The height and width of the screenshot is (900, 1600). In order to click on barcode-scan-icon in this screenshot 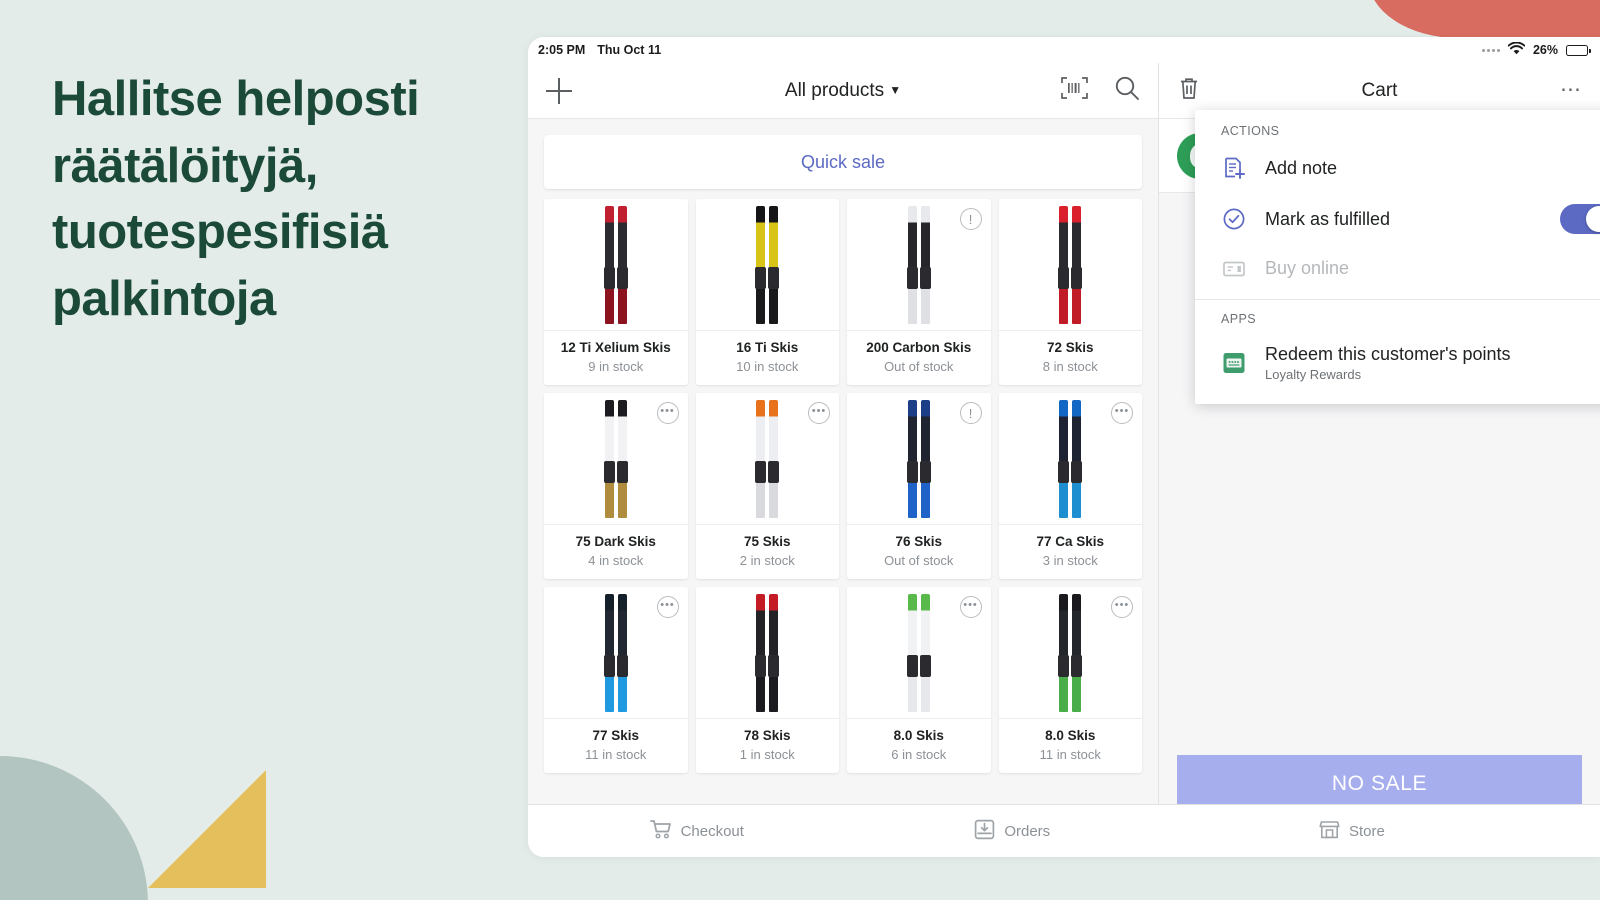, I will do `click(1074, 90)`.